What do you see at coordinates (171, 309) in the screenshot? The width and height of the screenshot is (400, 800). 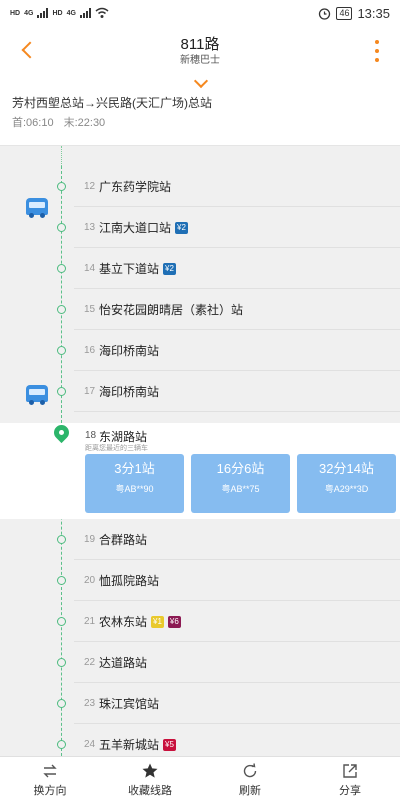 I see `stop-name: 怡安花园朗晴居（素社）站` at bounding box center [171, 309].